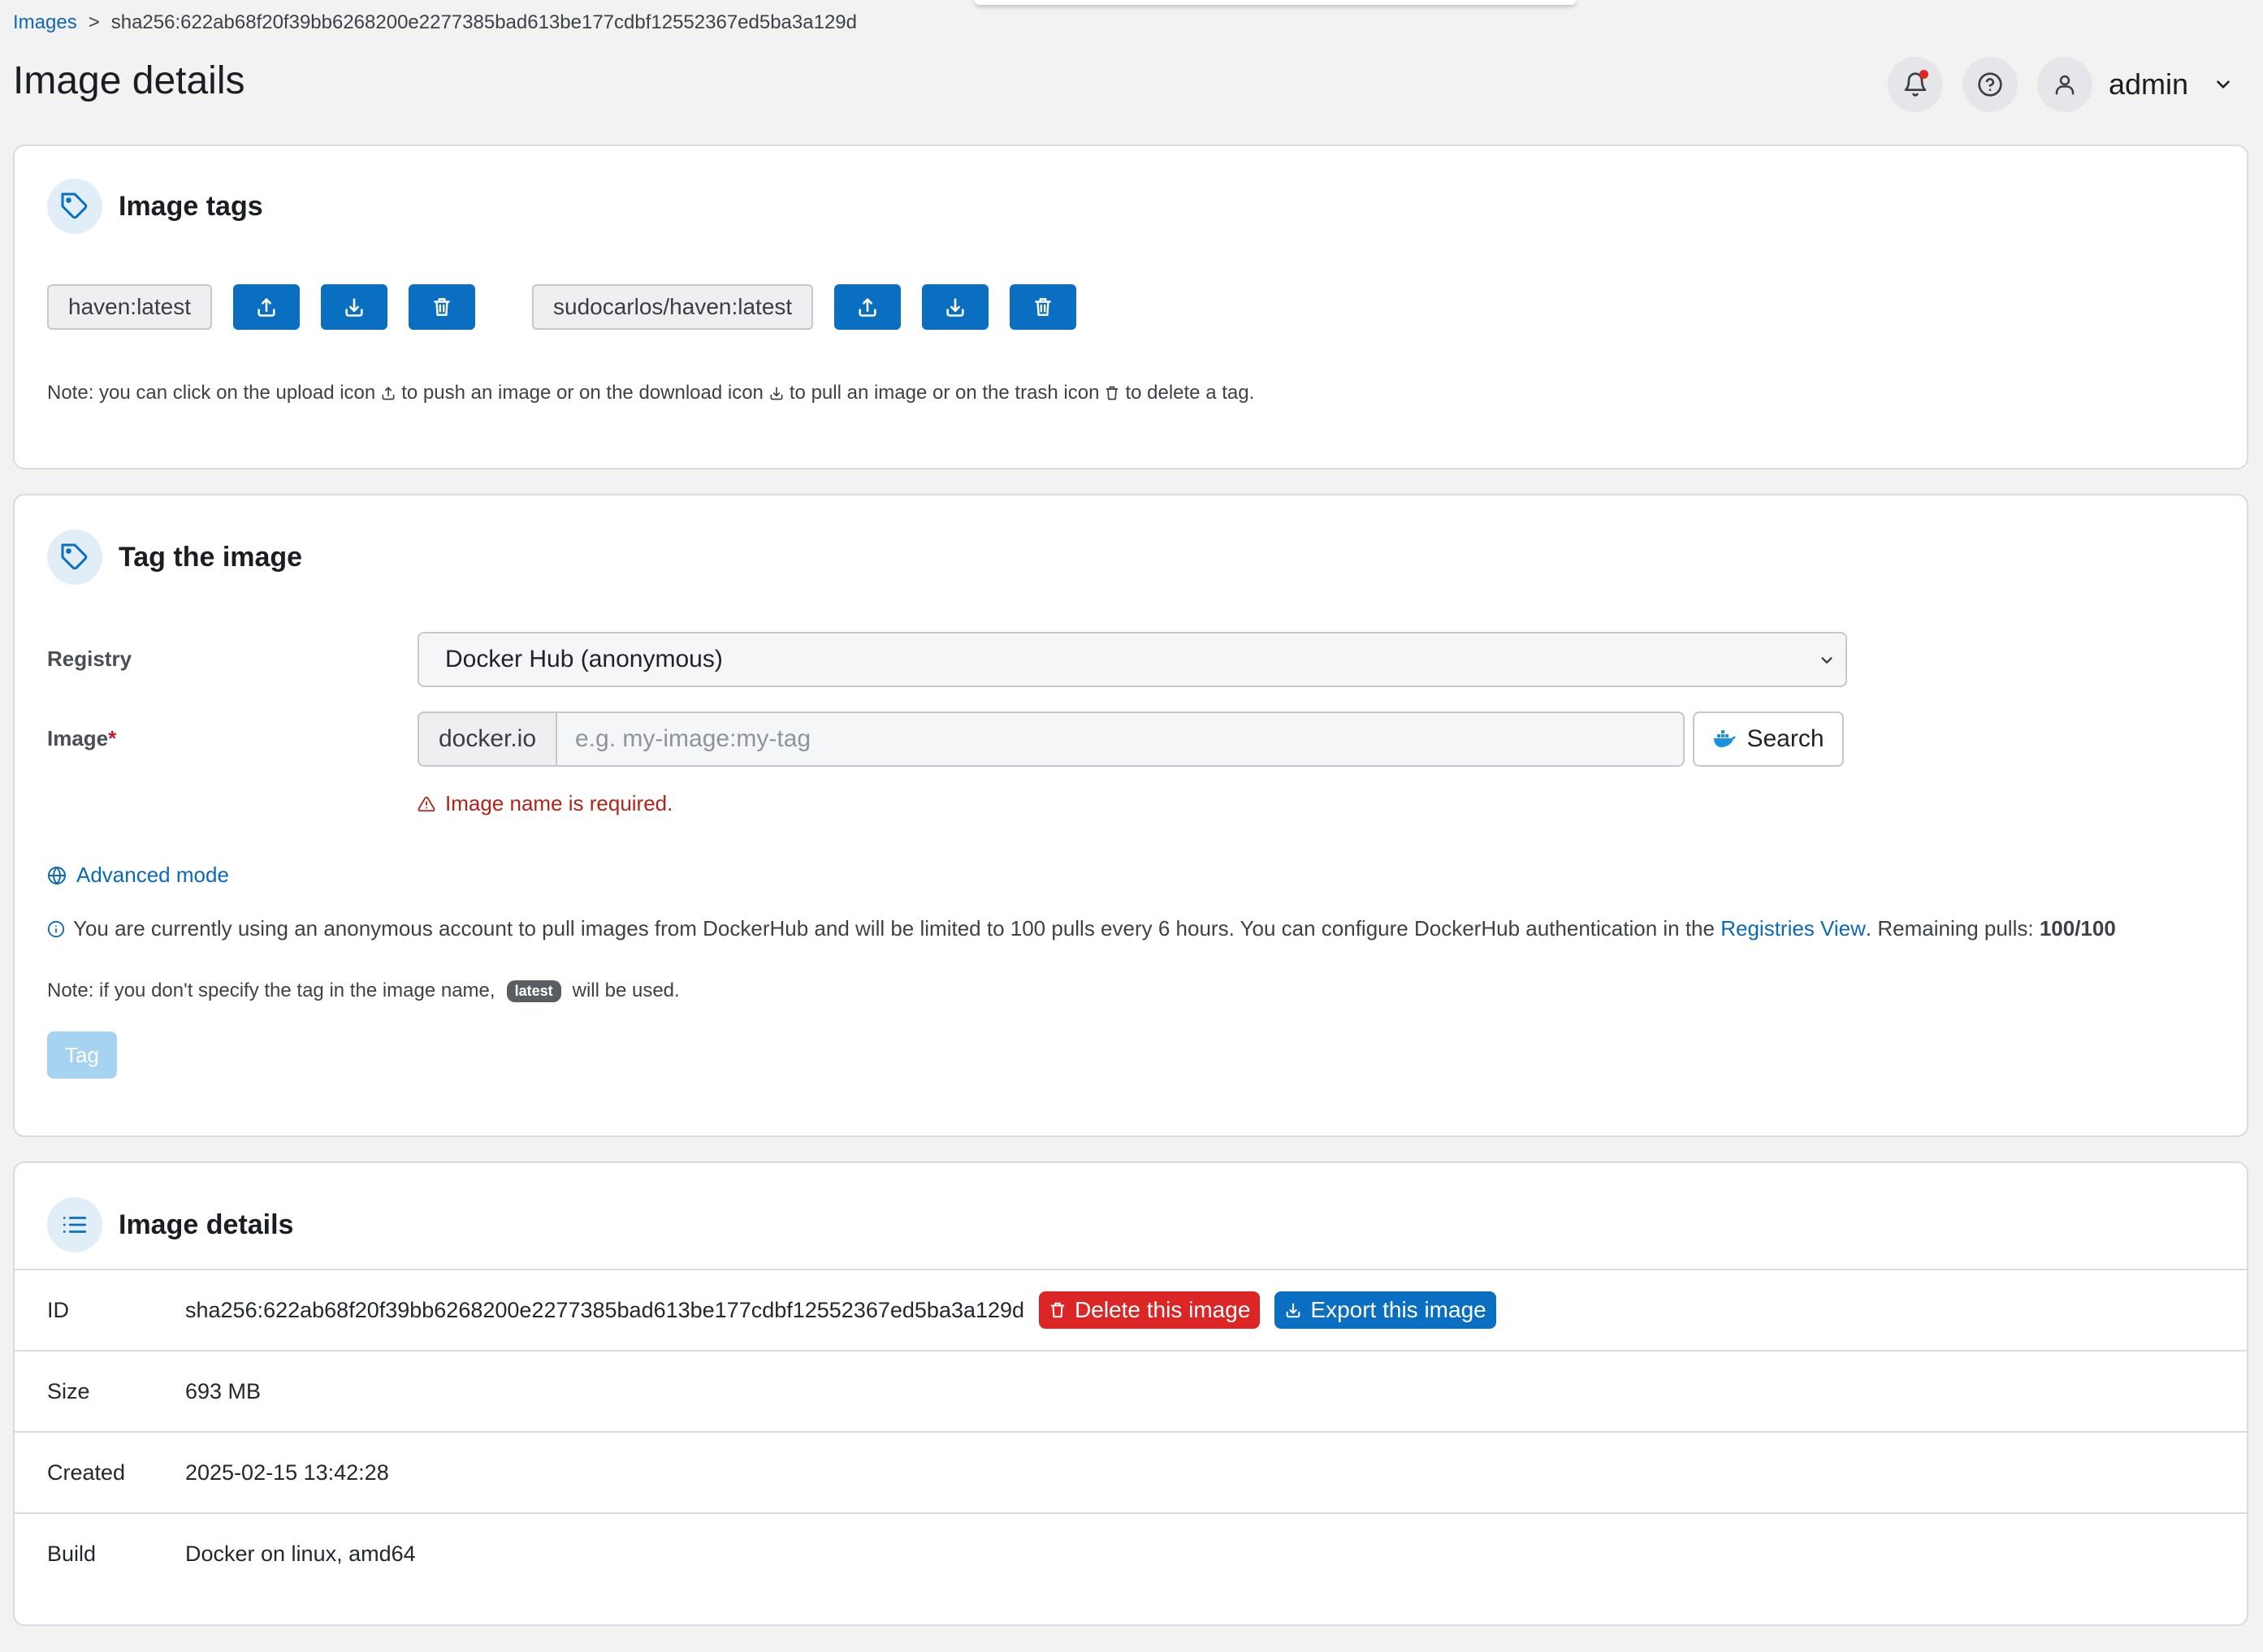 The height and width of the screenshot is (1652, 2263). Describe the element at coordinates (945, 393) in the screenshot. I see `tags-note-part3: to pull an image or on the trash icon` at that location.